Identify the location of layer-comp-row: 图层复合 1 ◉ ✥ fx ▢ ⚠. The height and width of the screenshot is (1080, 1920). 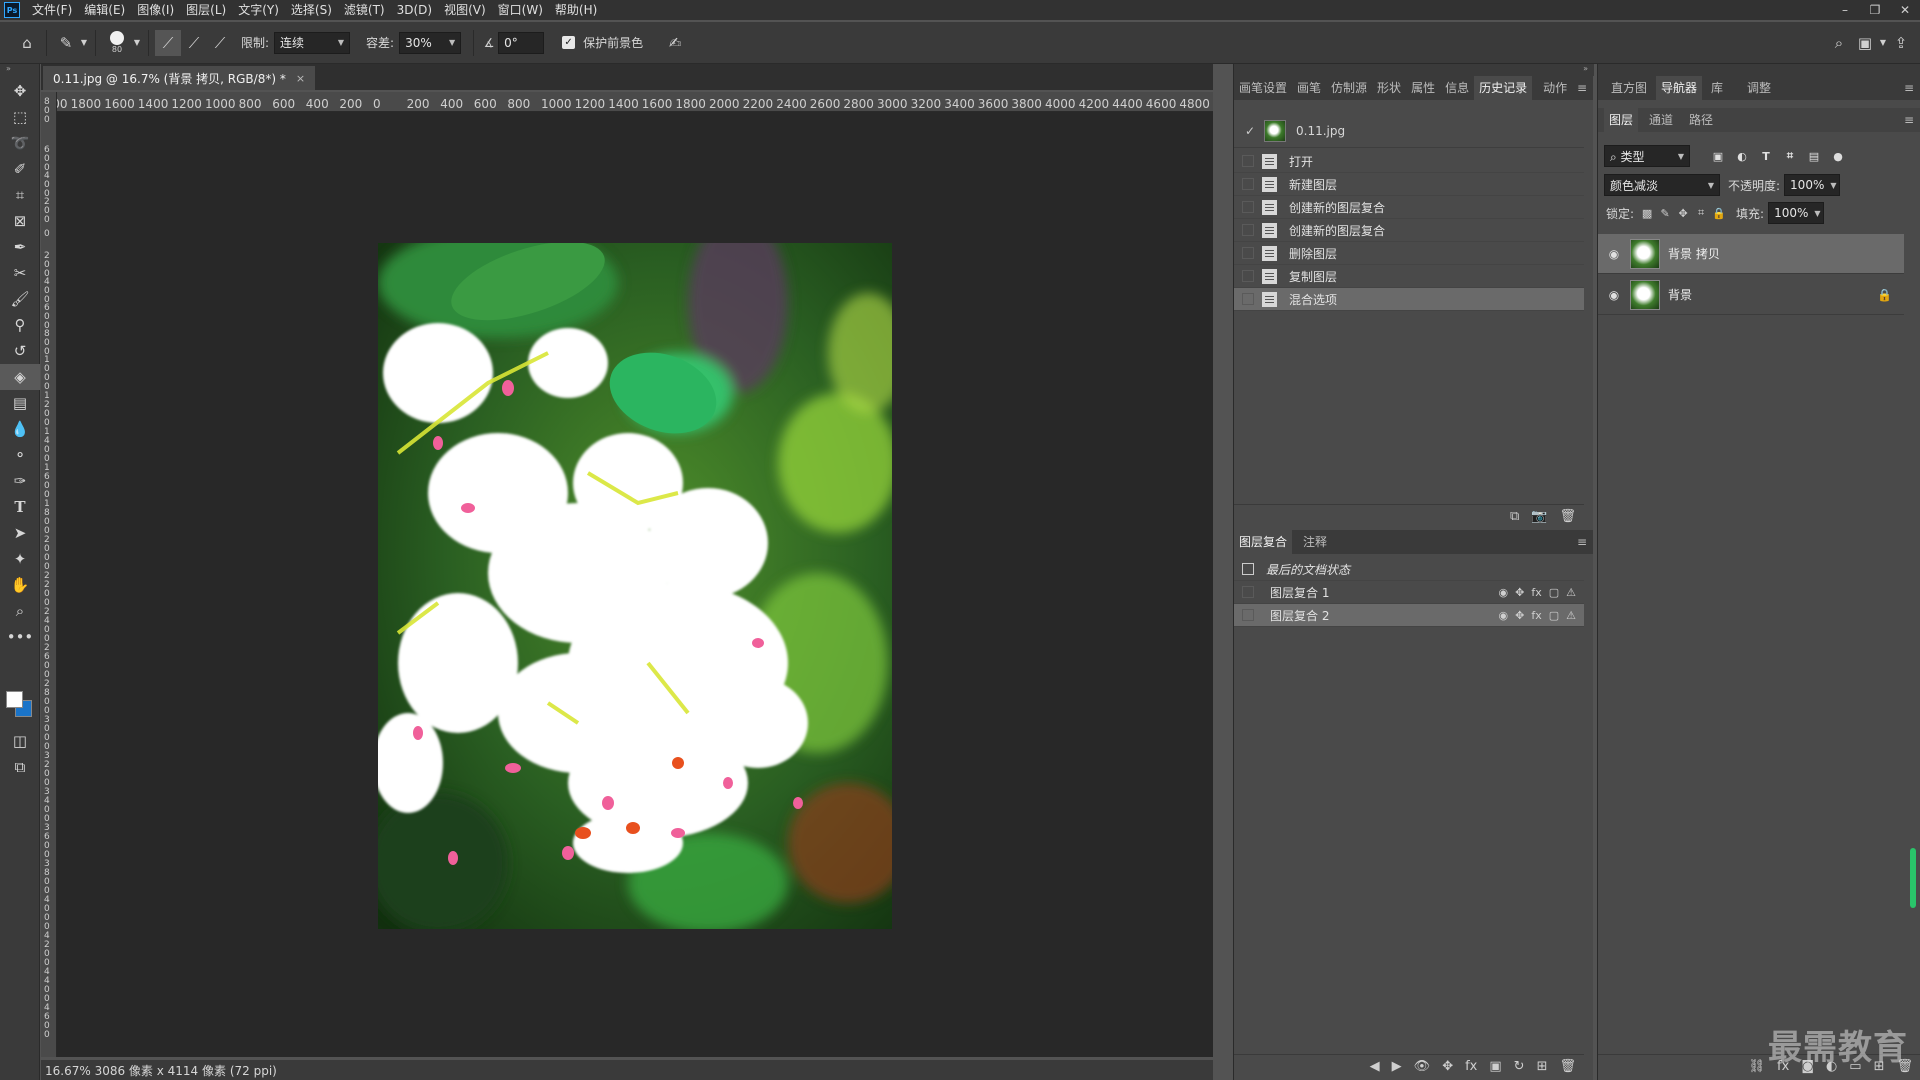
(1409, 592).